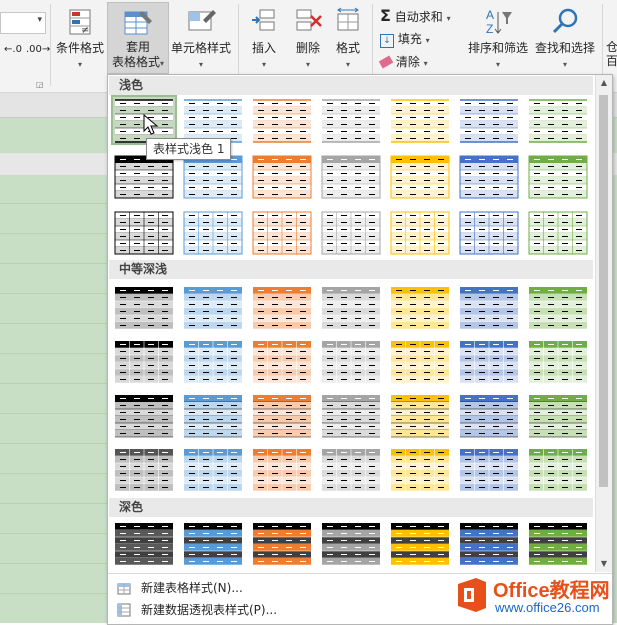 This screenshot has width=617, height=625. I want to click on conditional-format-button: ≠ 条件格式 ▾, so click(80, 38).